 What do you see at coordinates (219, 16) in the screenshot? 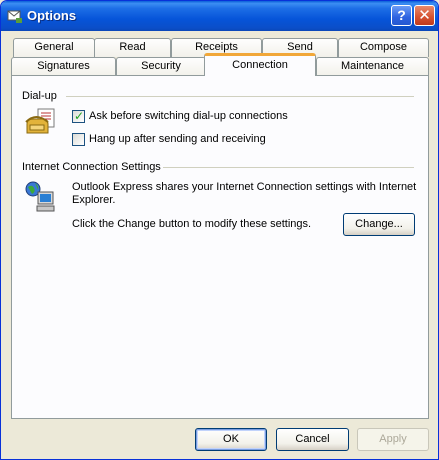
I see `title-bar: Options ? ✕` at bounding box center [219, 16].